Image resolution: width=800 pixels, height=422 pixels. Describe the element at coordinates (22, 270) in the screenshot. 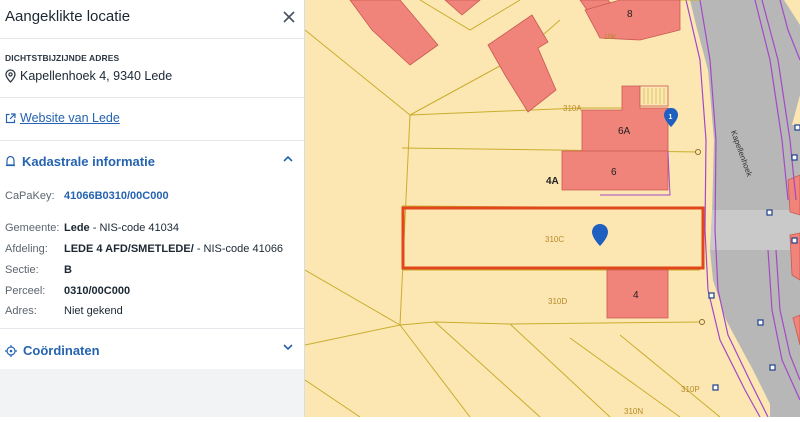

I see `sectie-label: Sectie:` at that location.